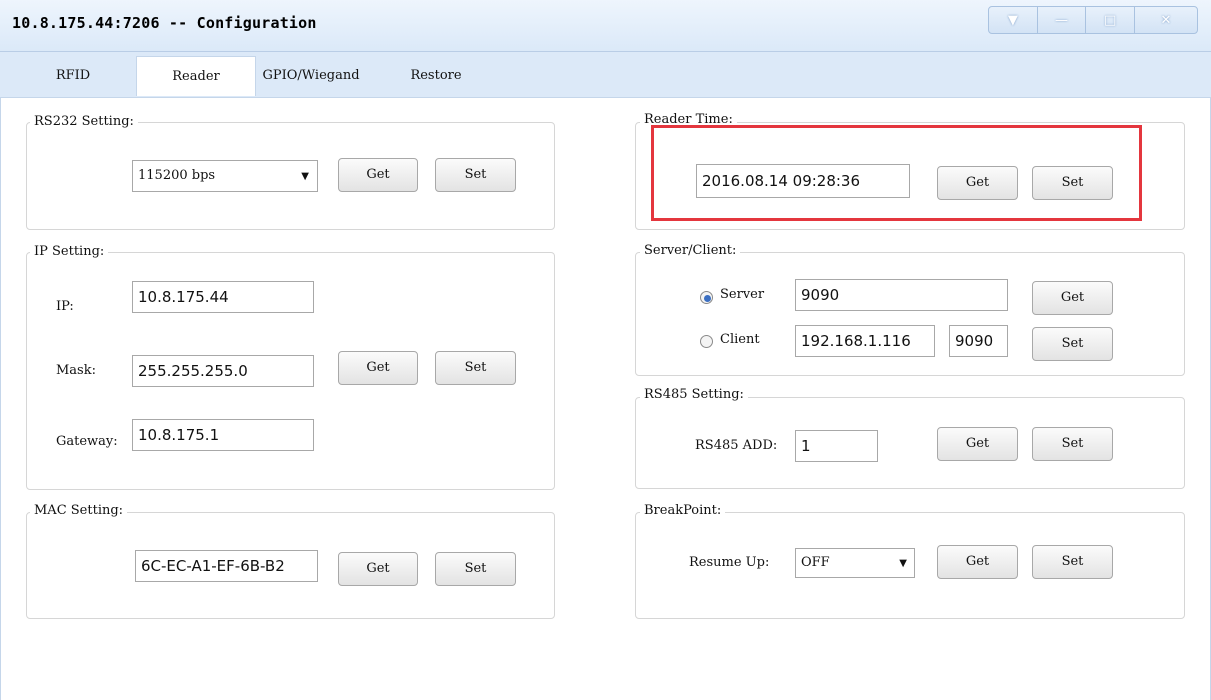 The image size is (1211, 700). Describe the element at coordinates (378, 175) in the screenshot. I see `rs232-get-button: Get` at that location.